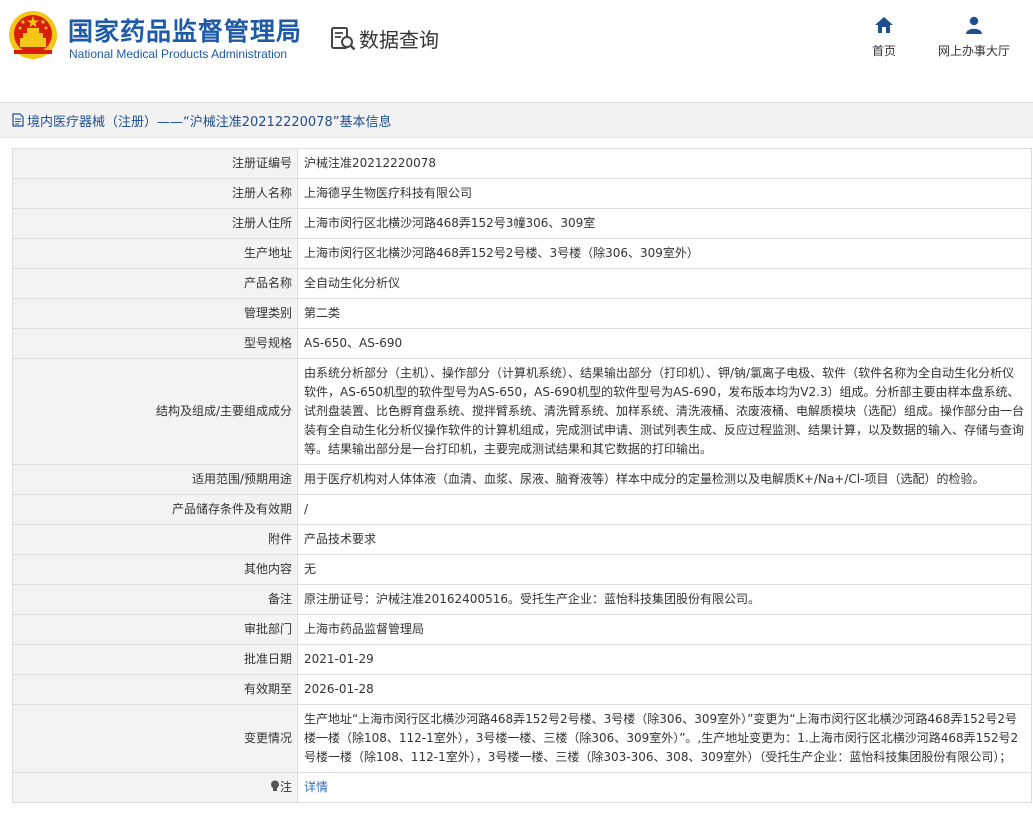 This screenshot has width=1033, height=813. I want to click on row-value: 沪械注准20212220078, so click(664, 163).